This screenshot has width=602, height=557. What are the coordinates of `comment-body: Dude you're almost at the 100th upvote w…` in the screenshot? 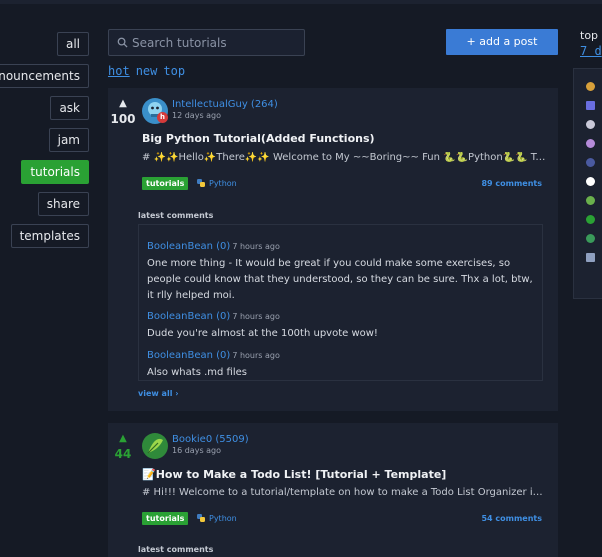 It's located at (262, 333).